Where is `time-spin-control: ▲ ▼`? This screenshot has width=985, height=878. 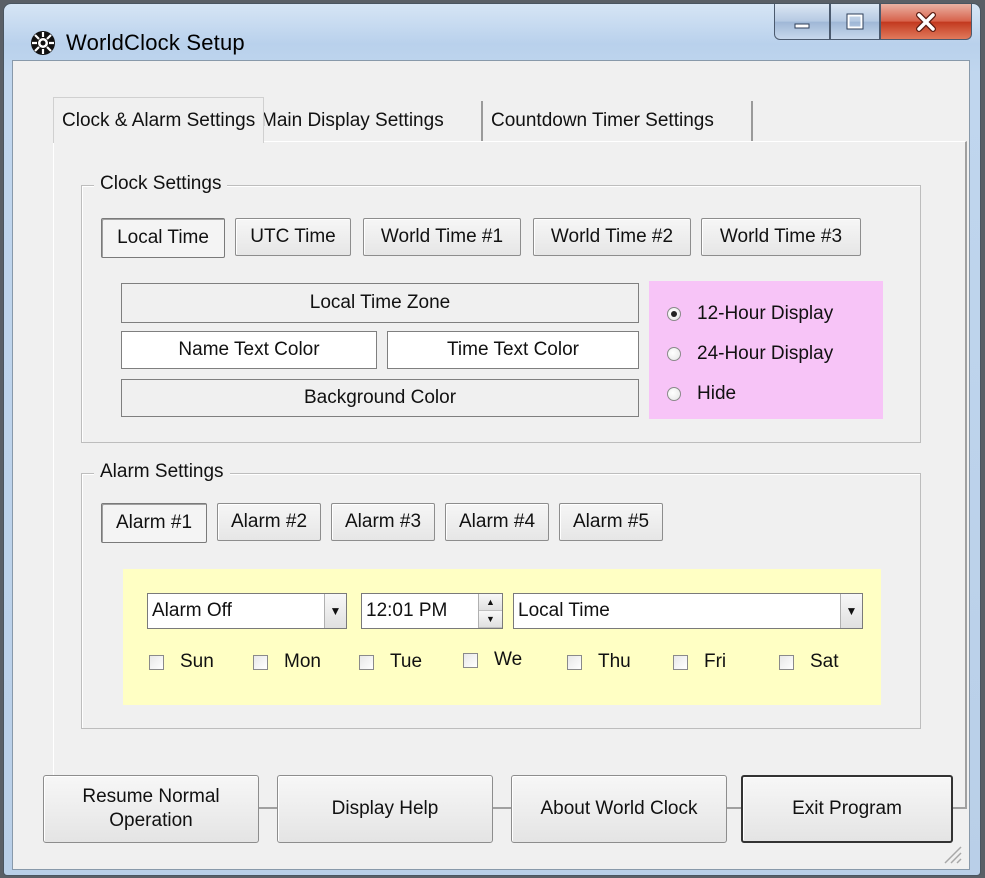 time-spin-control: ▲ ▼ is located at coordinates (490, 611).